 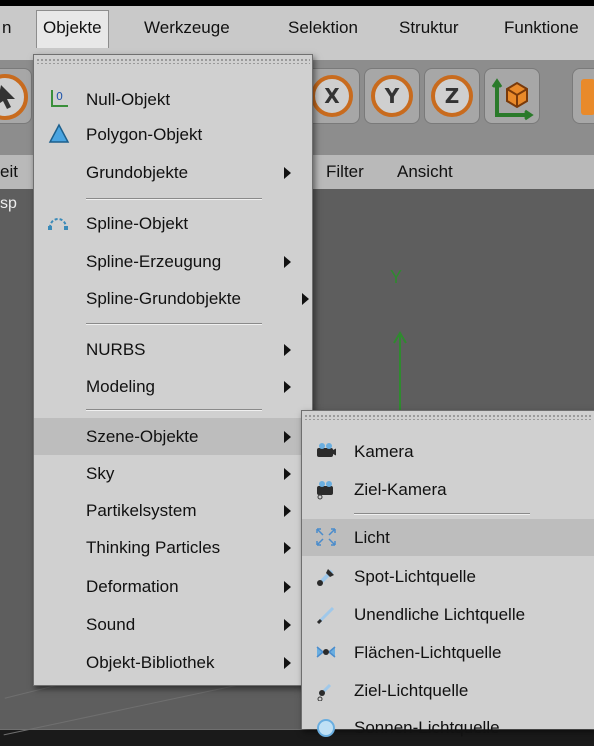 I want to click on polygon-object-icon, so click(x=59, y=133).